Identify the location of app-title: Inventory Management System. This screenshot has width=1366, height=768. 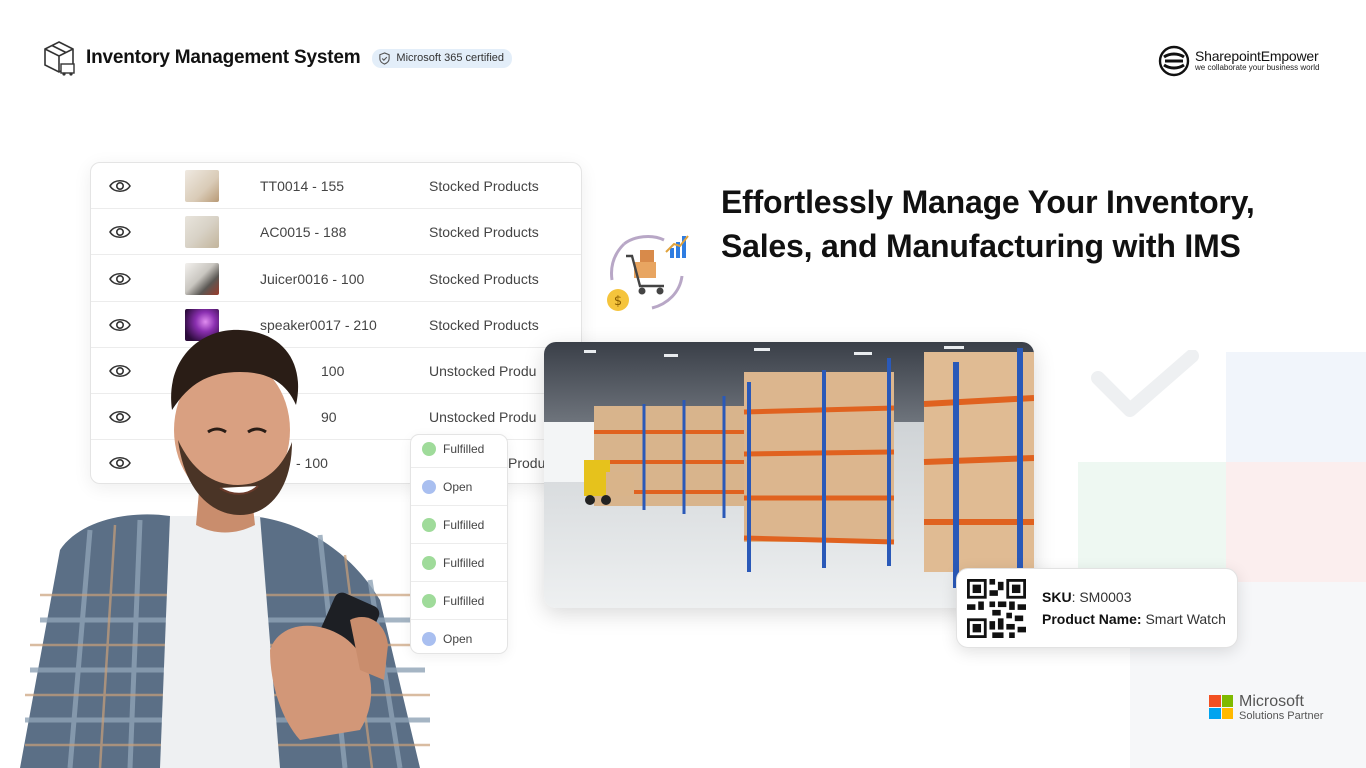
(223, 57).